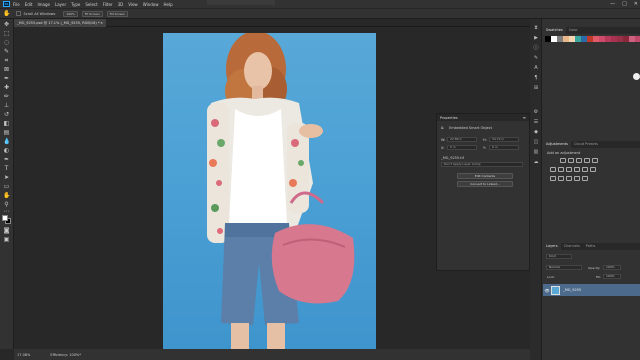  I want to click on styles-icon: ◆, so click(536, 132).